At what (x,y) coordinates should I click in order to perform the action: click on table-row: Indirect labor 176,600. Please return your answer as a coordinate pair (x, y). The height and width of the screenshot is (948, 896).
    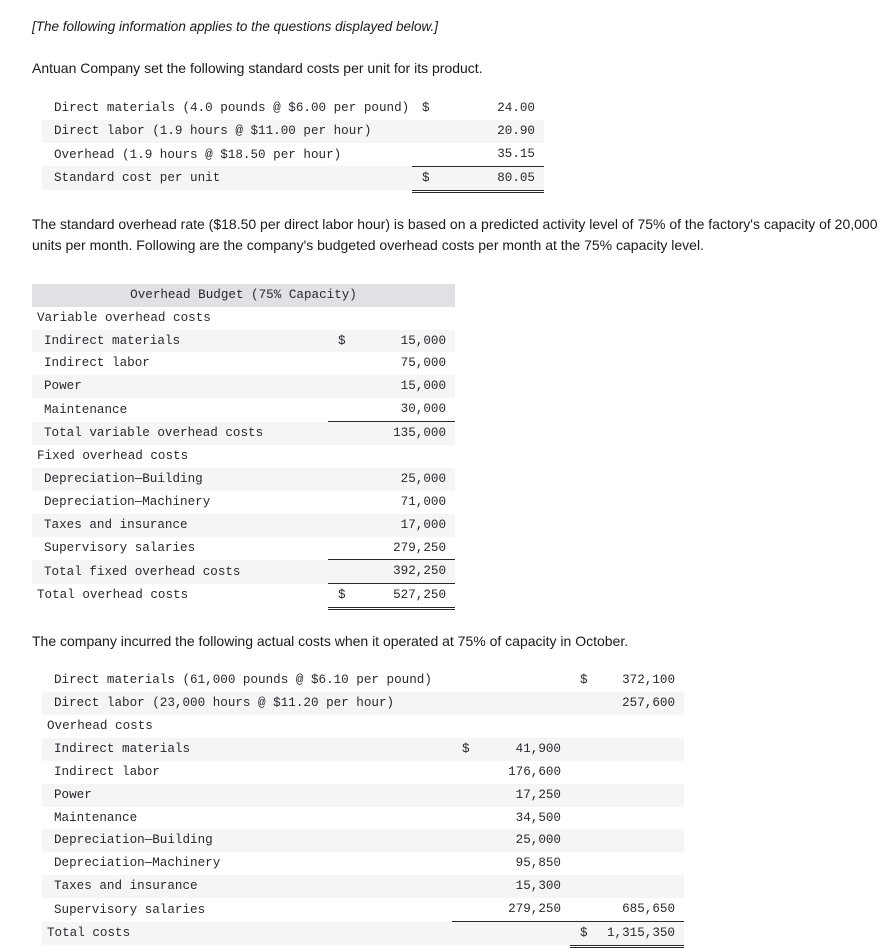
    Looking at the image, I should click on (363, 772).